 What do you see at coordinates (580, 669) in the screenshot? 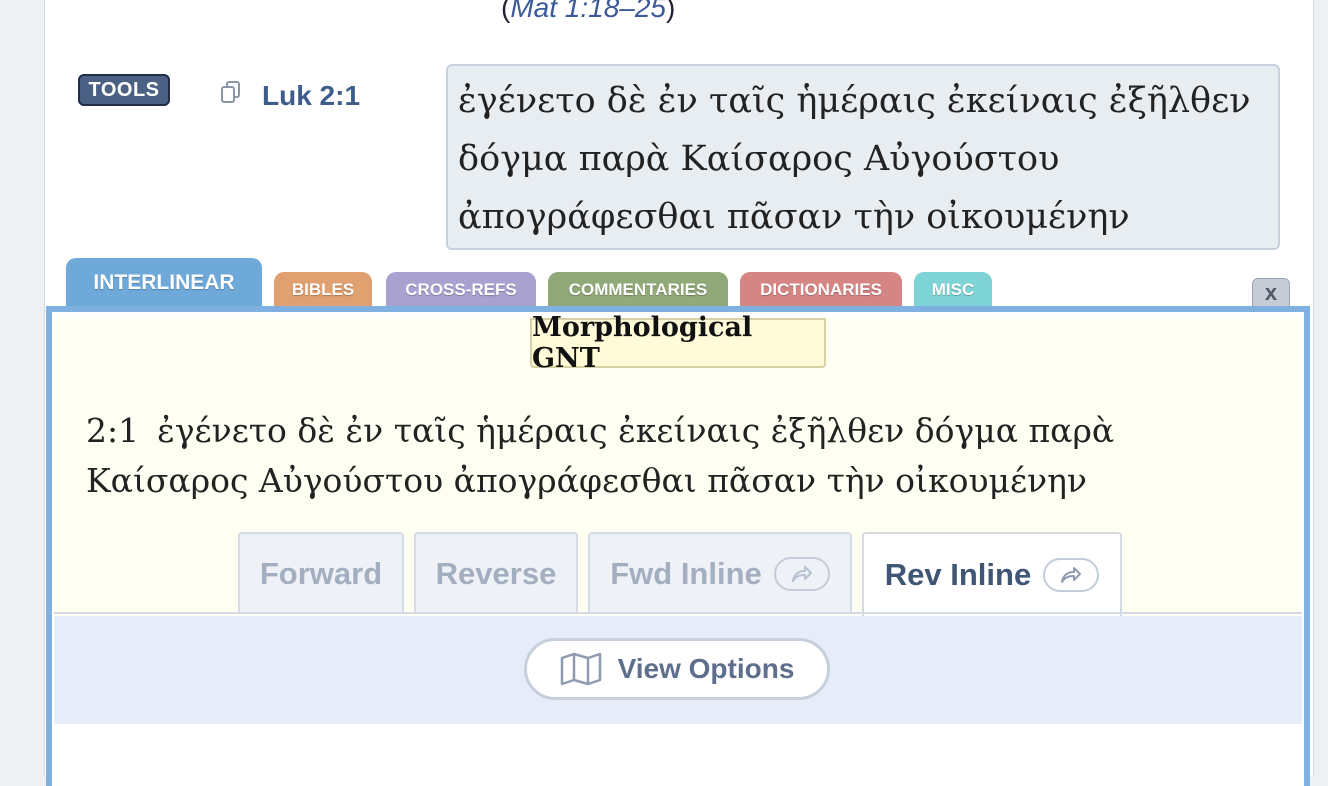
I see `map-icon` at bounding box center [580, 669].